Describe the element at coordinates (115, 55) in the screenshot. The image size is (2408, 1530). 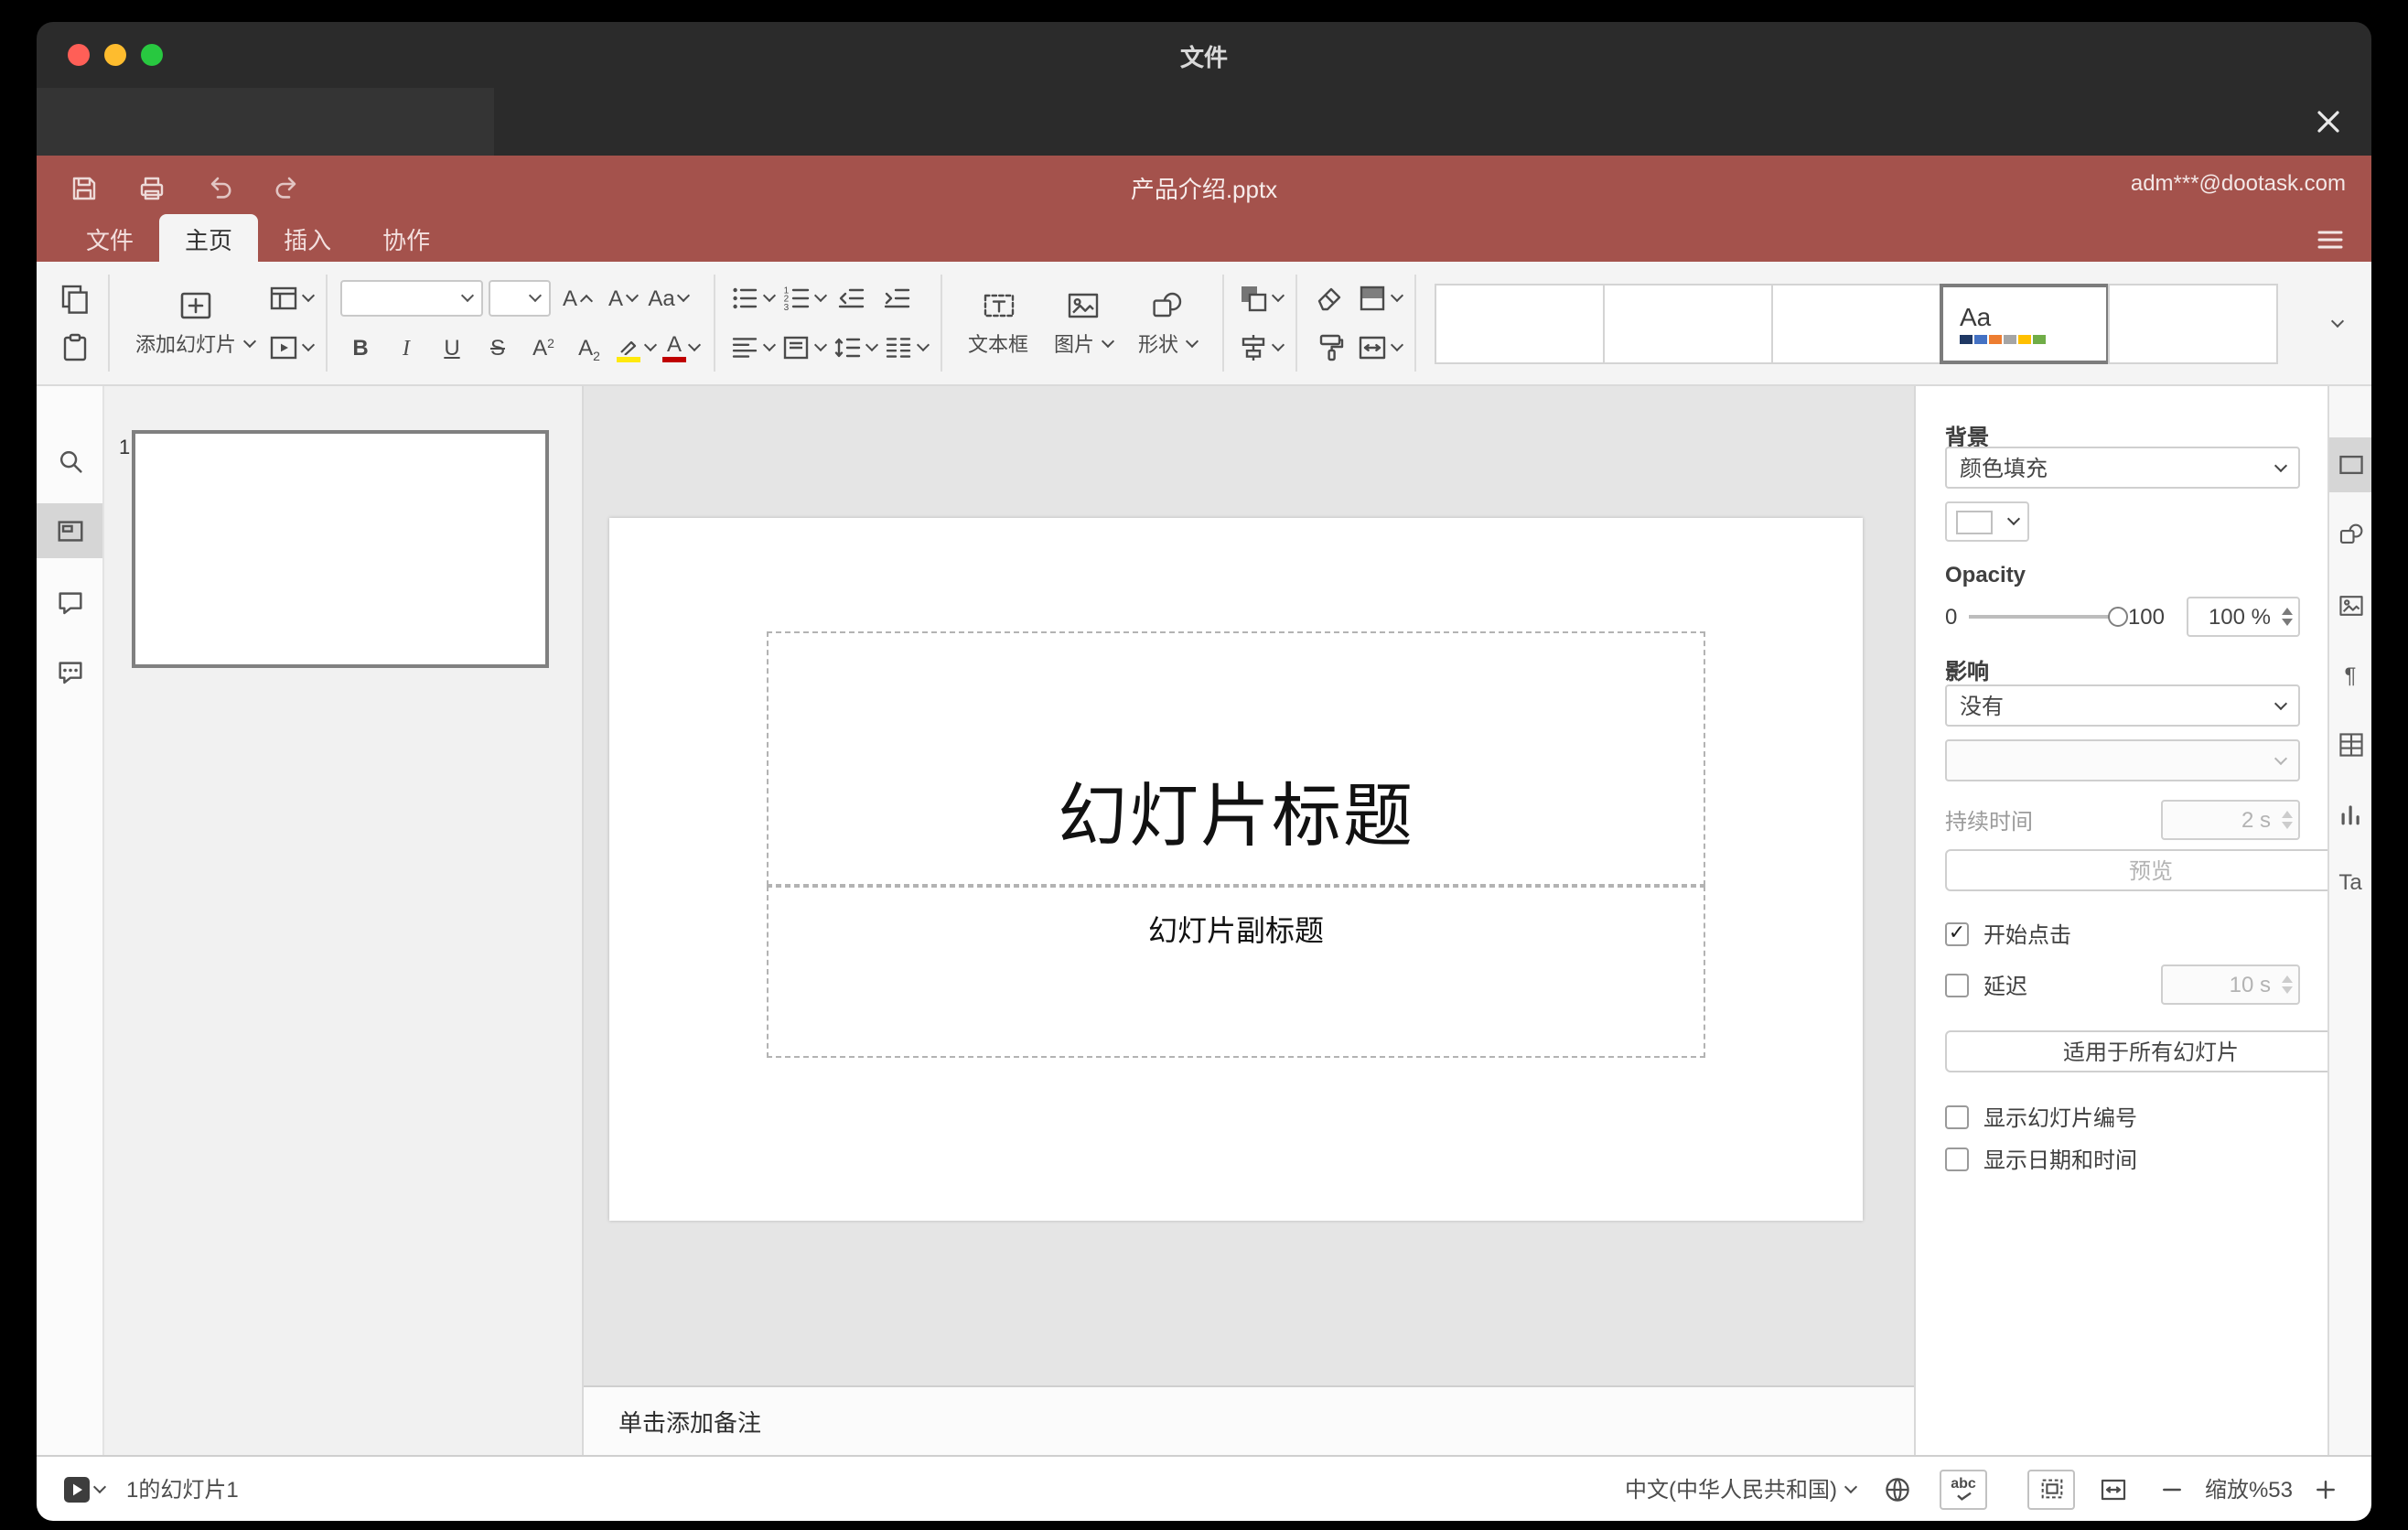
I see `minimize-traffic-light` at that location.